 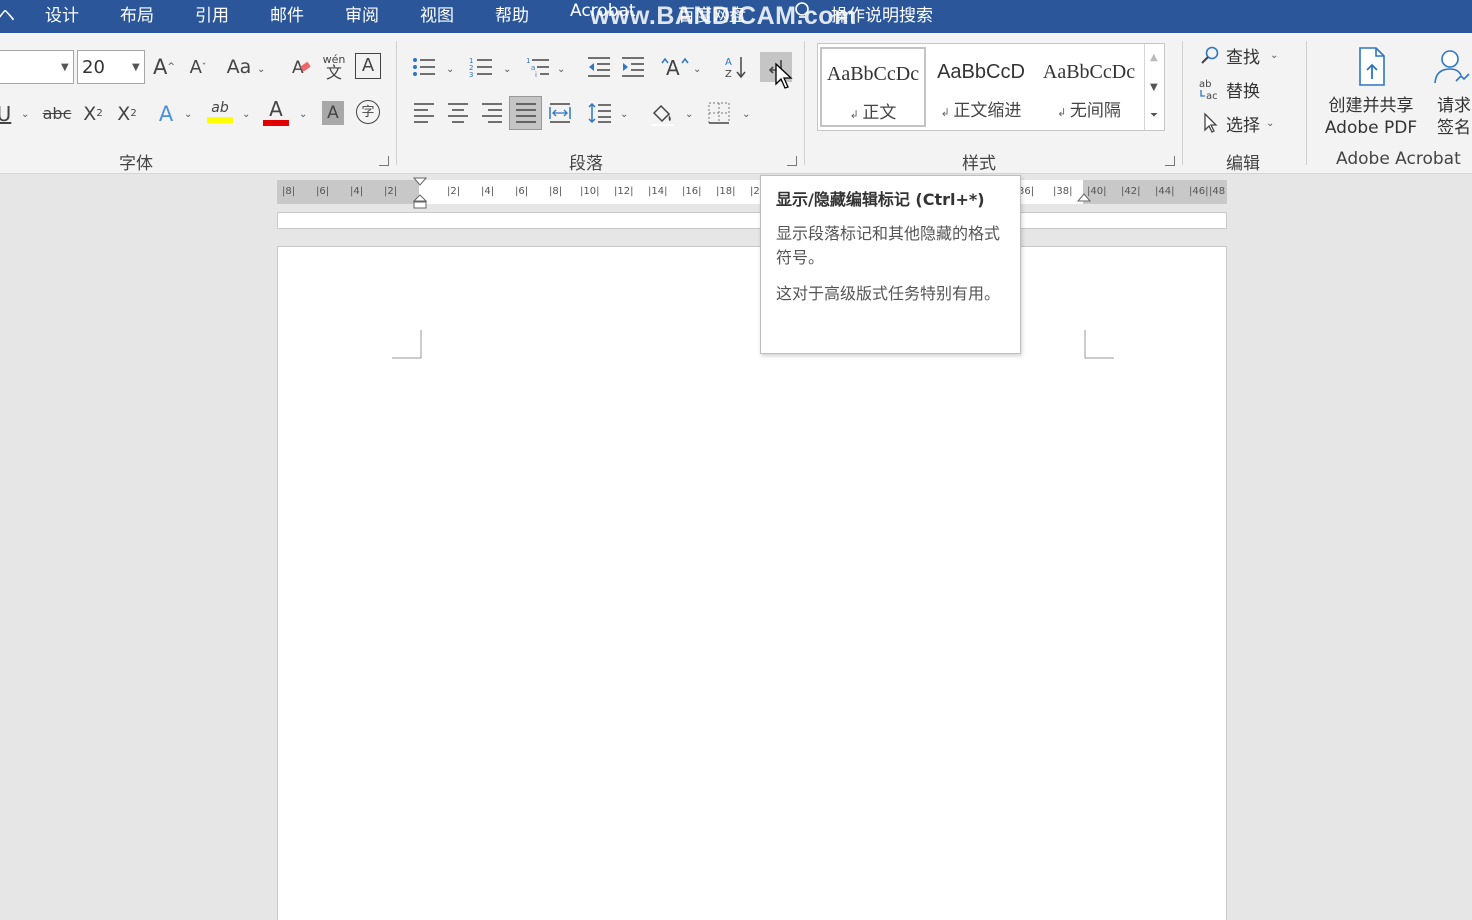 What do you see at coordinates (888, 293) in the screenshot?
I see `tooltip-body-2: 这对于高级版式任务特别有用。` at bounding box center [888, 293].